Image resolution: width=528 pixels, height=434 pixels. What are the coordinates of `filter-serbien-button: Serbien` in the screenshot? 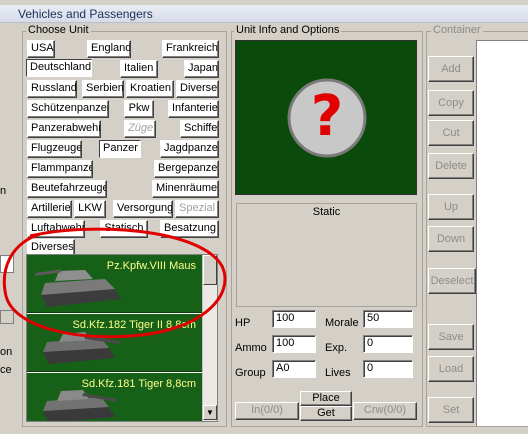 It's located at (103, 89).